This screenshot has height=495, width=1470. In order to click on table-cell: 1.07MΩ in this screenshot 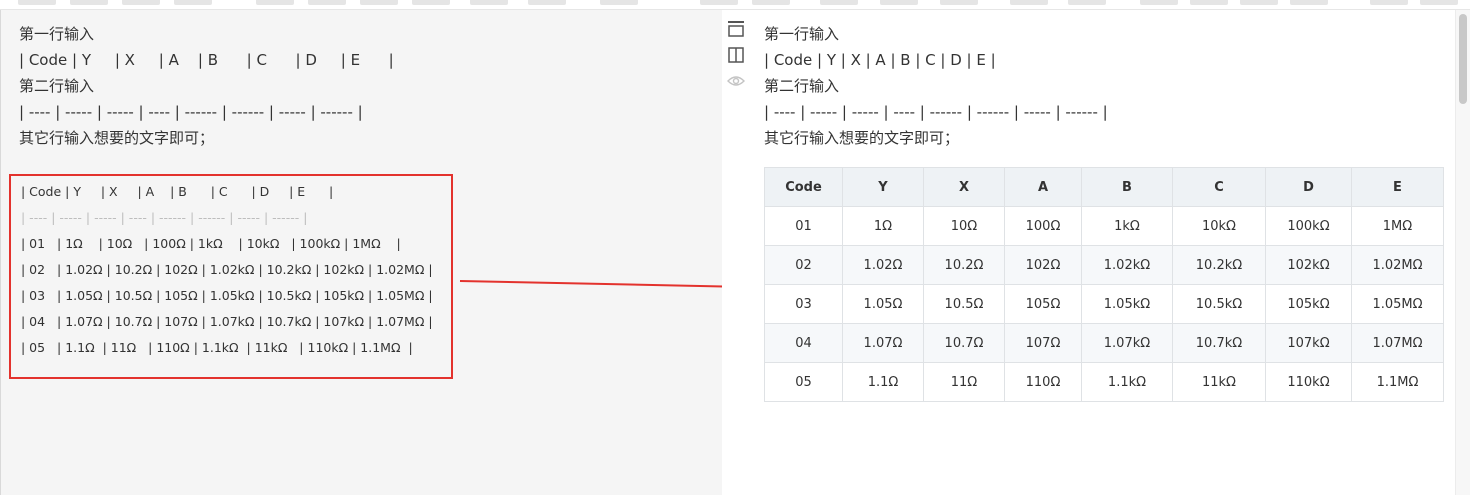, I will do `click(1397, 343)`.